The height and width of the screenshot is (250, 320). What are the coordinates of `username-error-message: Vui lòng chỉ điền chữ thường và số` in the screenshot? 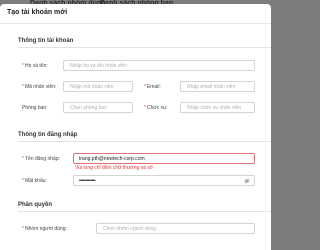 It's located at (114, 168).